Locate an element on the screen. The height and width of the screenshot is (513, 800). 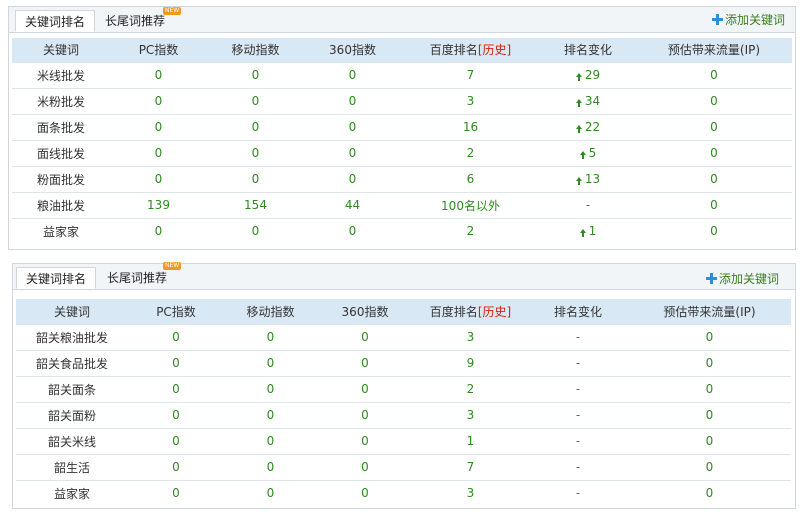
rank-change-cell-value: 5 is located at coordinates (592, 153).